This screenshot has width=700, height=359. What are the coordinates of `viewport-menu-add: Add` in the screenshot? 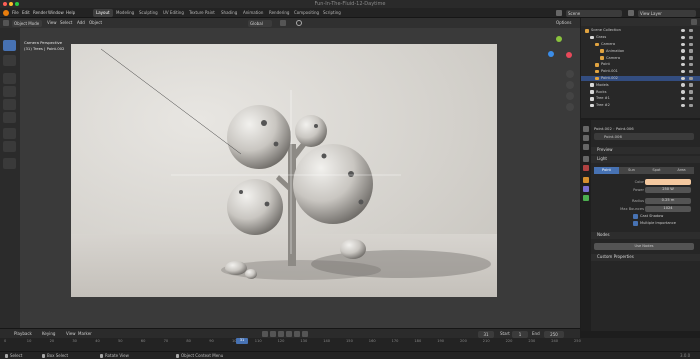 It's located at (81, 22).